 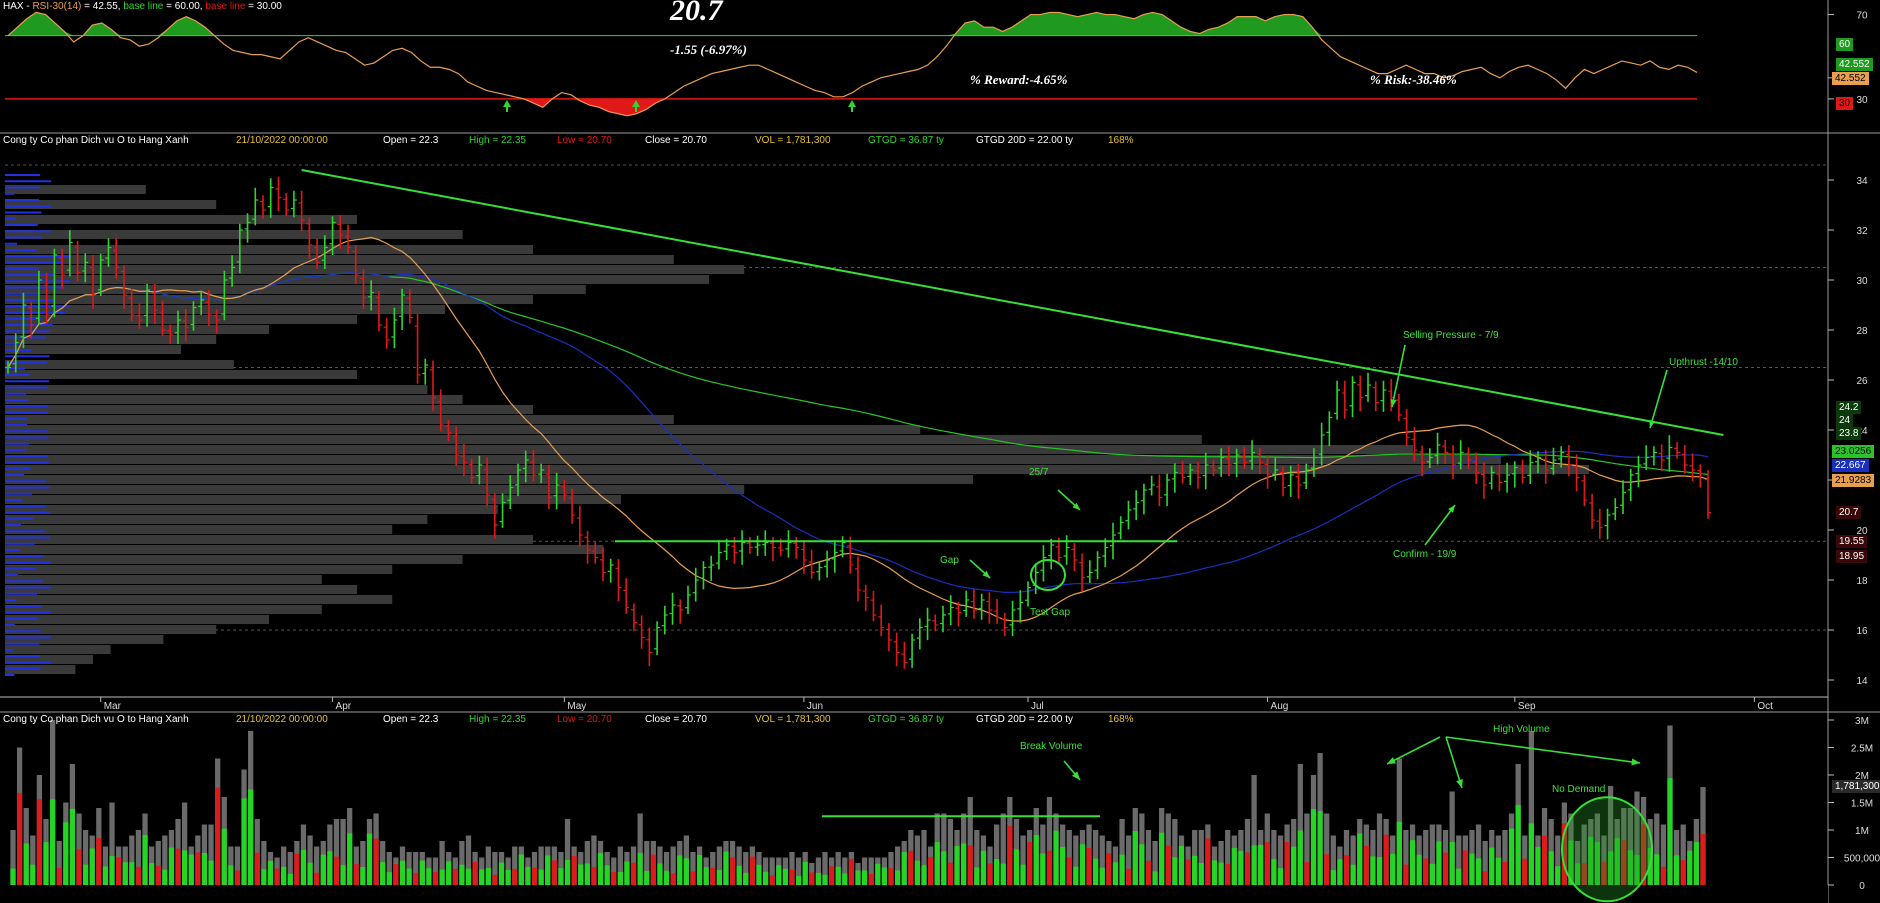 I want to click on rsi-line, so click(x=852, y=64).